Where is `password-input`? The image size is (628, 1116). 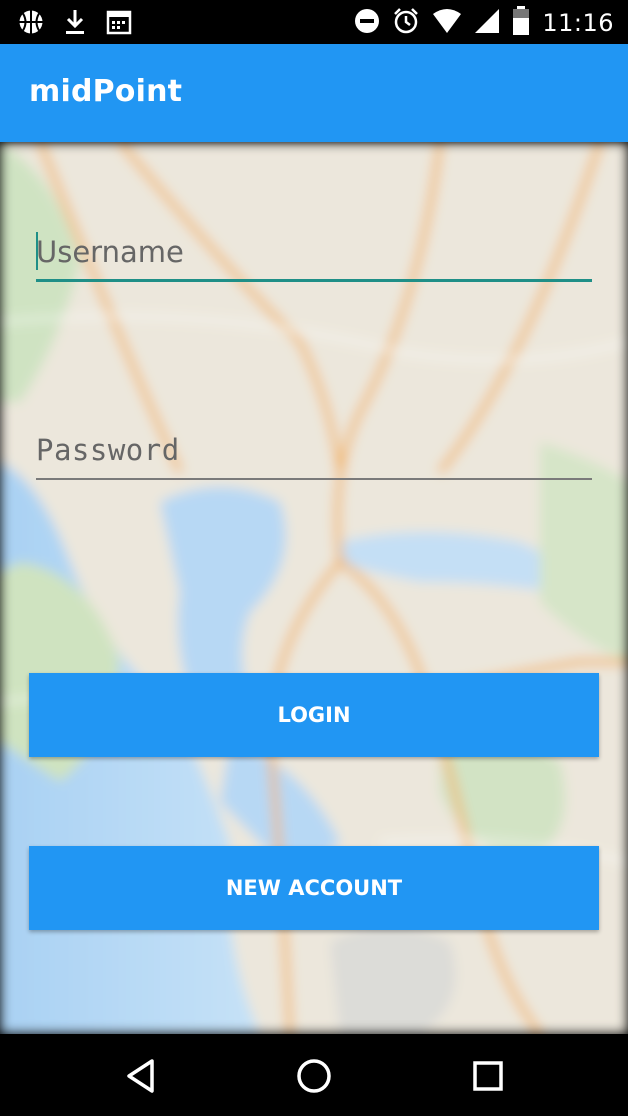 password-input is located at coordinates (314, 450).